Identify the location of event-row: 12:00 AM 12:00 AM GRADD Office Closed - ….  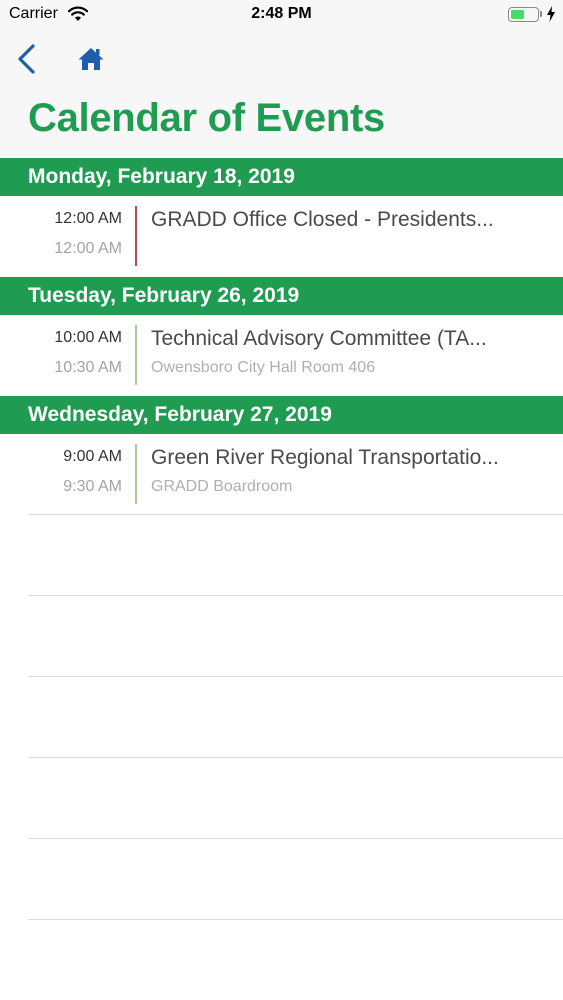
(281, 236).